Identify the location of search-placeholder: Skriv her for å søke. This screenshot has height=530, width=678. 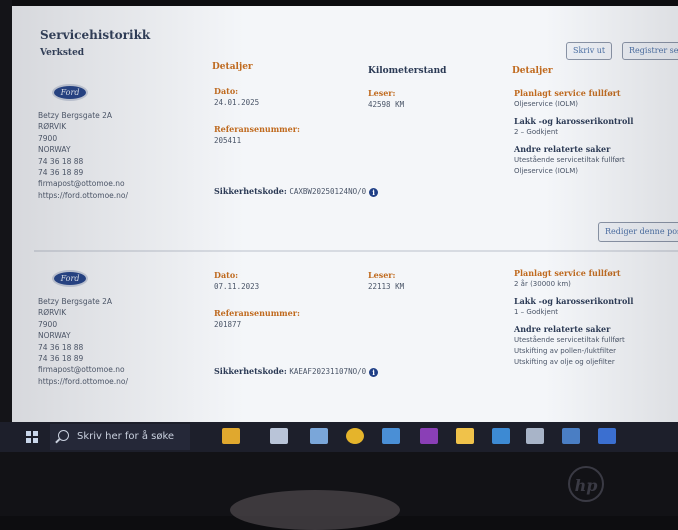
(126, 436).